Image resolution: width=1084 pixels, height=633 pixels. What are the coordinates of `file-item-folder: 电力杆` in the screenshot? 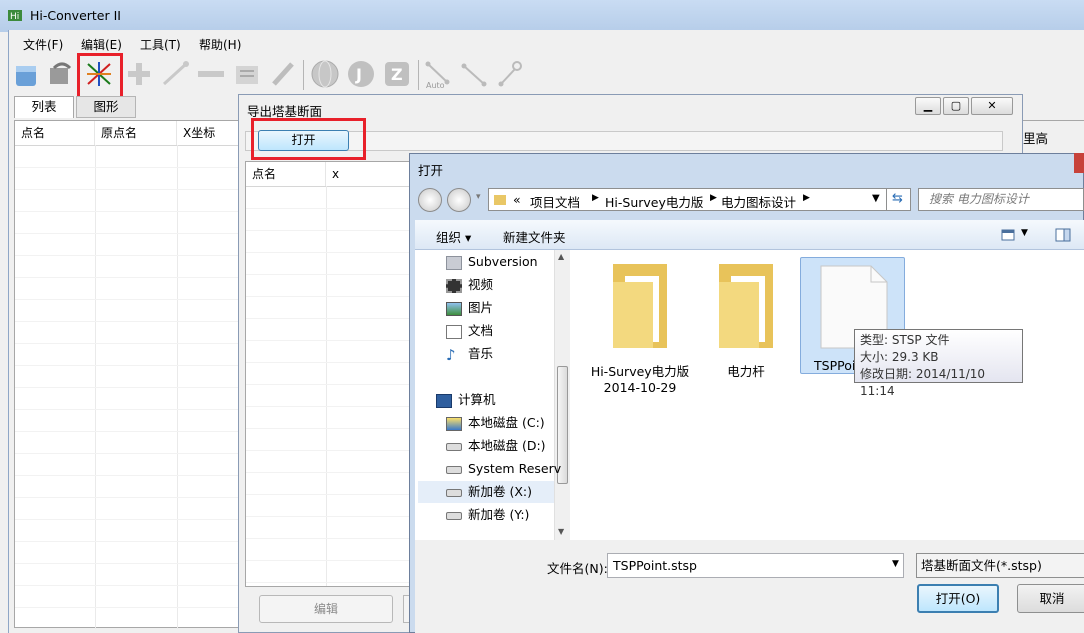 It's located at (746, 319).